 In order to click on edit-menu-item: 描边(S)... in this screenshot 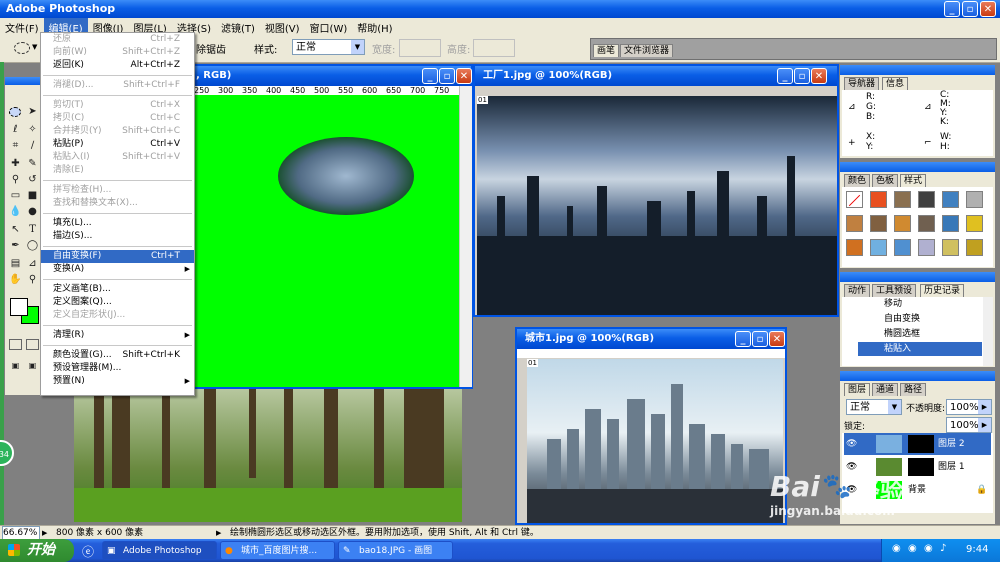, I will do `click(117, 236)`.